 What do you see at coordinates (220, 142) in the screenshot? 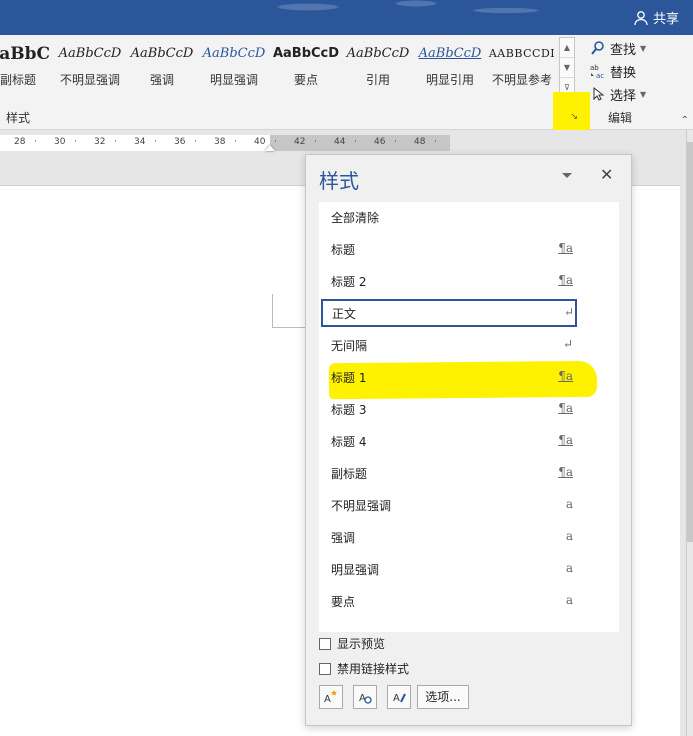
I see `ruler-tick-label: 38` at bounding box center [220, 142].